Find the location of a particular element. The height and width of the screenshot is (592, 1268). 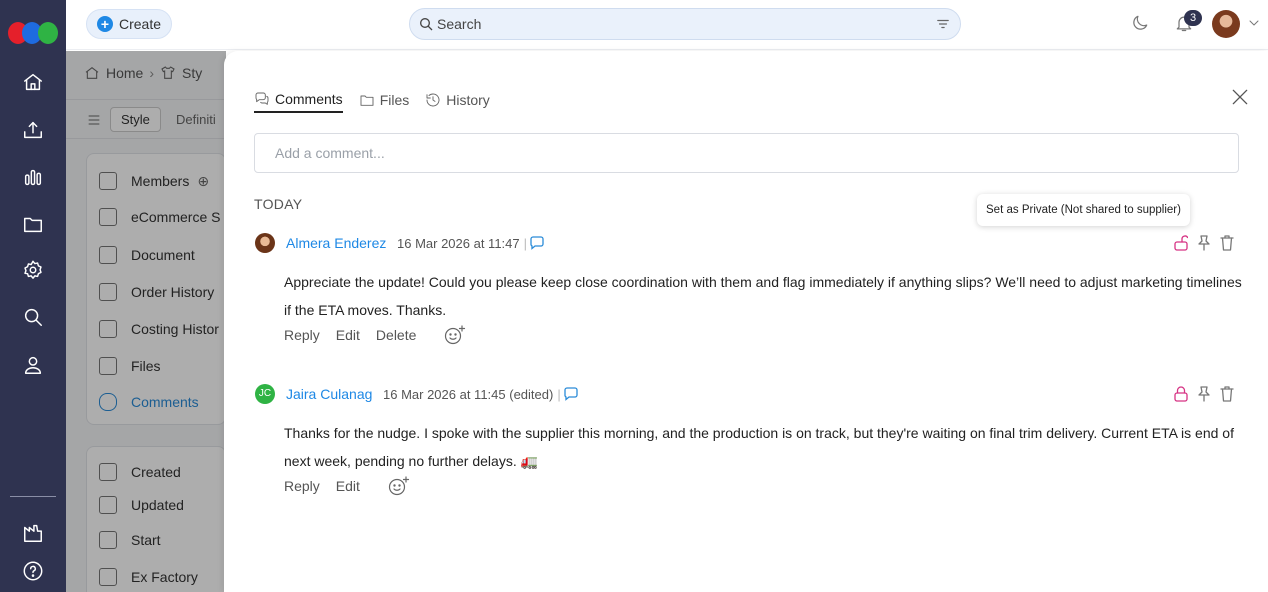

drawer-tabs: Comments Files History is located at coordinates (372, 100).